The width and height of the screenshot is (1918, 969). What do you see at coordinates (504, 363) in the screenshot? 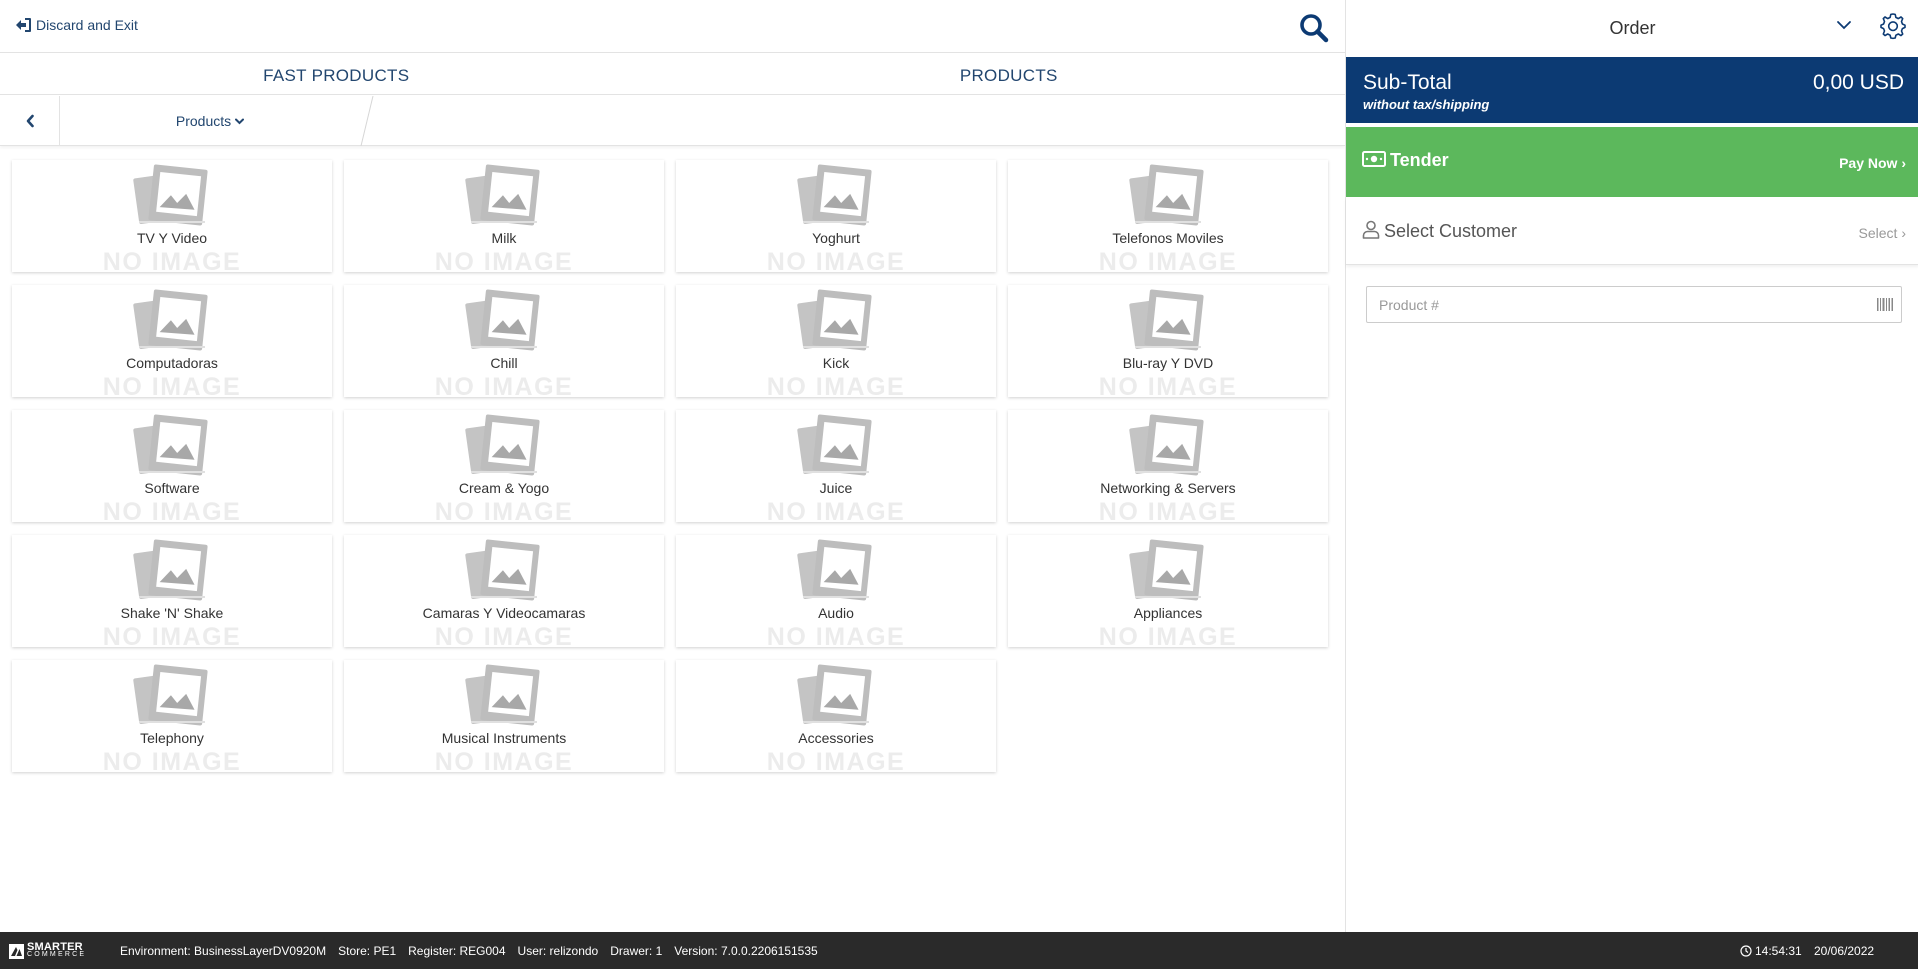
I see `category-name: Chill` at bounding box center [504, 363].